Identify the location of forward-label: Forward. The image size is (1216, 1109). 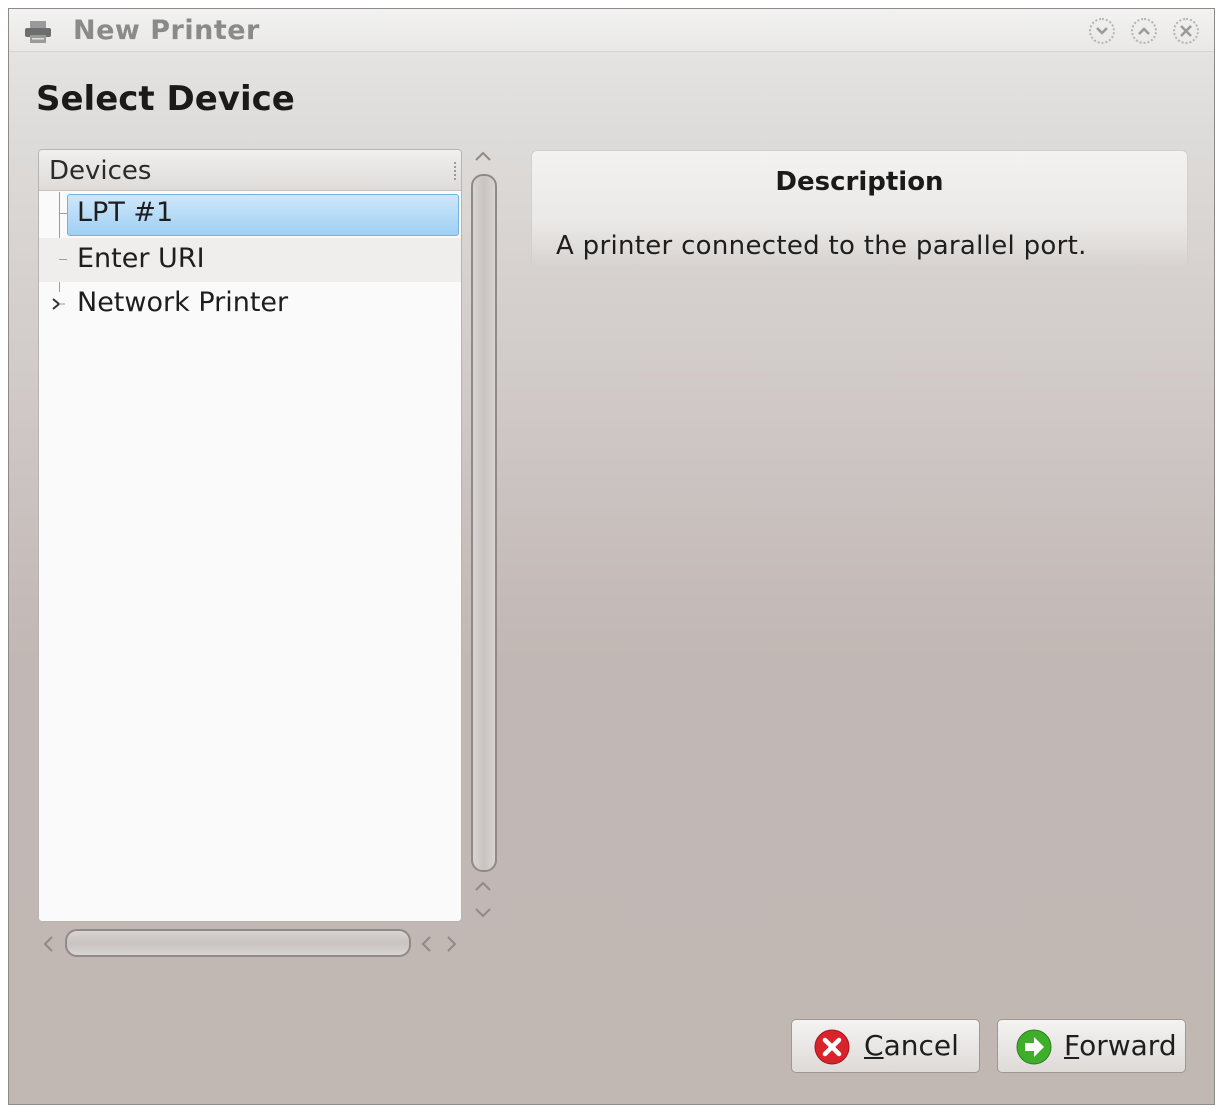
(1120, 1045).